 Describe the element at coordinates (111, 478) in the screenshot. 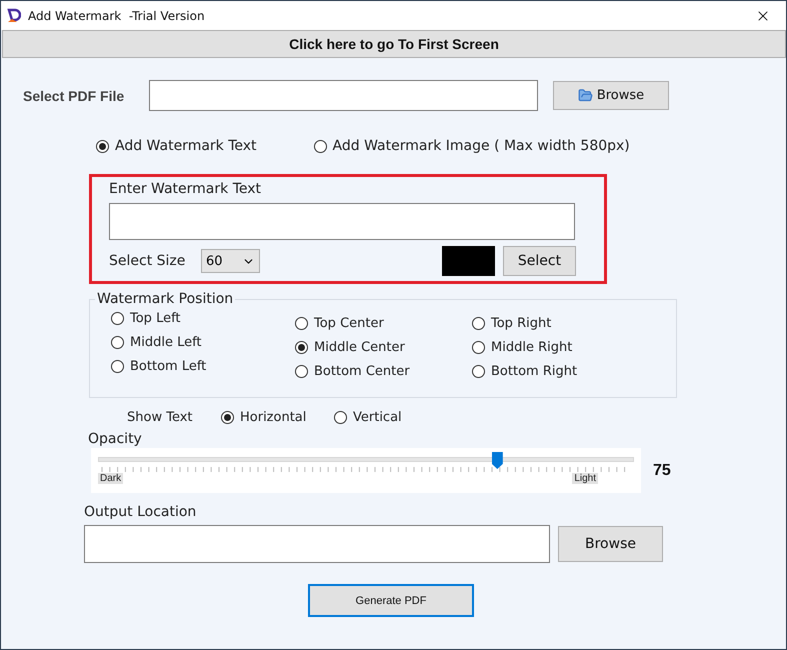

I see `dark-label: Dark` at that location.